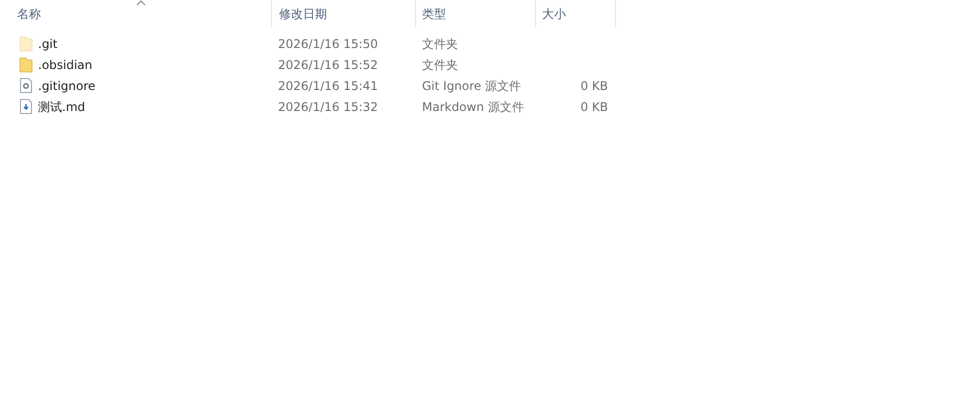 This screenshot has width=960, height=410. I want to click on modified-date: 2026/1/16 15:50, so click(328, 43).